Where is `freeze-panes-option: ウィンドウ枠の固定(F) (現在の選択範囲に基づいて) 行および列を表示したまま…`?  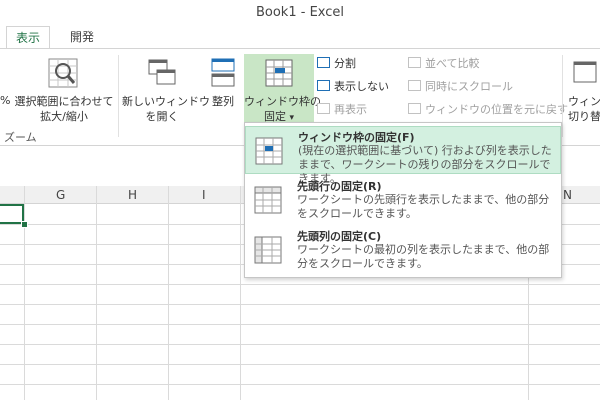 freeze-panes-option: ウィンドウ枠の固定(F) (現在の選択範囲に基づいて) 行および列を表示したまま… is located at coordinates (403, 155).